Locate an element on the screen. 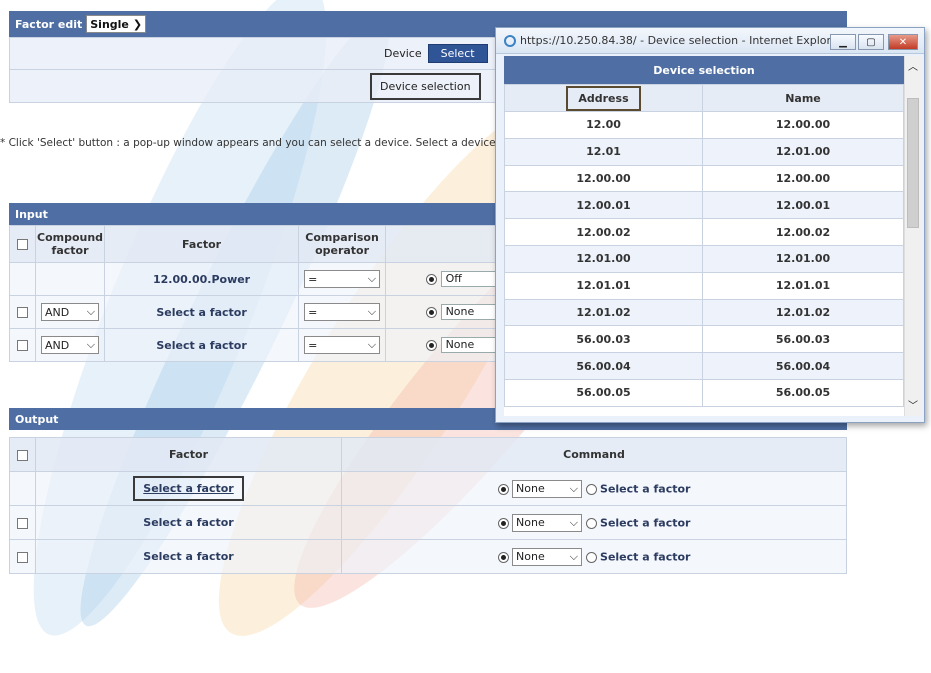 This screenshot has width=931, height=673. factor-edit-mode-value: Single is located at coordinates (109, 24).